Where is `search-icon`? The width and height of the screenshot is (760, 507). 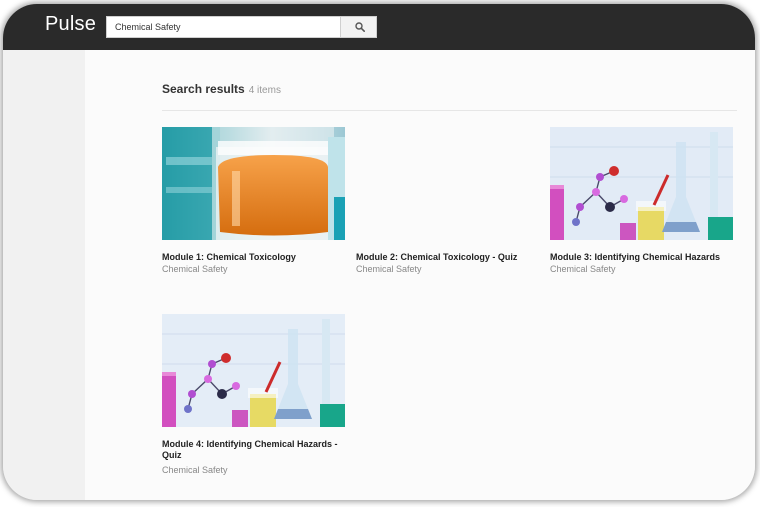
search-icon is located at coordinates (360, 27).